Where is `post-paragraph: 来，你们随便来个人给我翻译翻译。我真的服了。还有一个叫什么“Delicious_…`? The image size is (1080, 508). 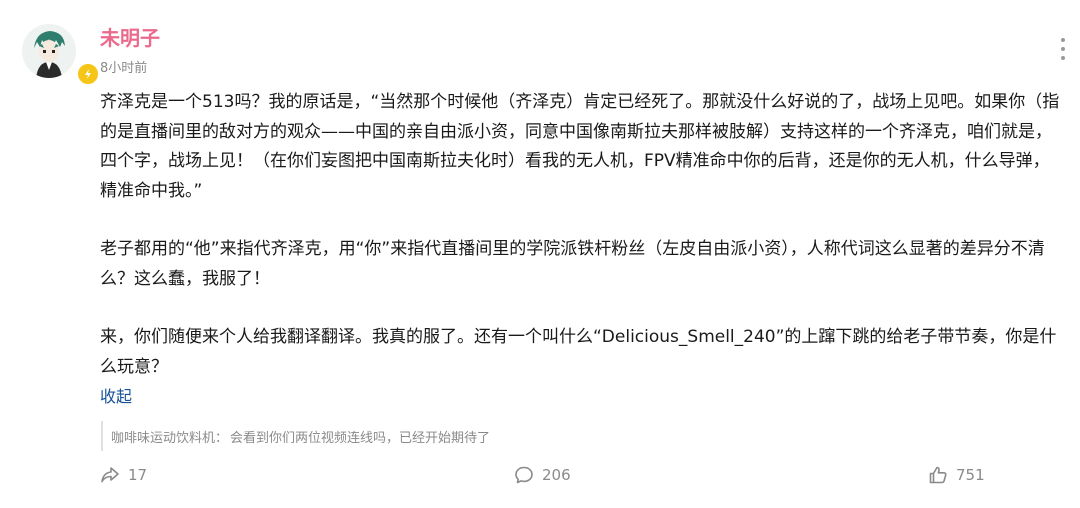 post-paragraph: 来，你们随便来个人给我翻译翻译。我真的服了。还有一个叫什么“Delicious_… is located at coordinates (578, 352).